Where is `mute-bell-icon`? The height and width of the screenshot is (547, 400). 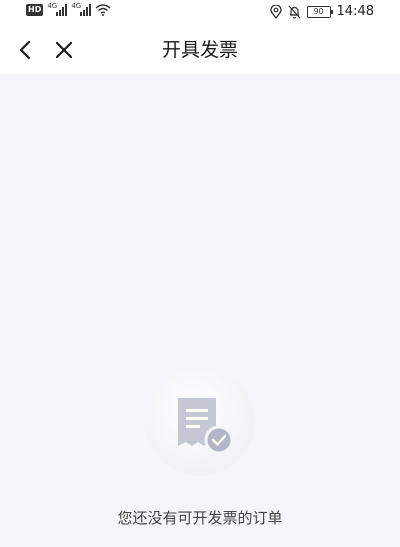
mute-bell-icon is located at coordinates (294, 12).